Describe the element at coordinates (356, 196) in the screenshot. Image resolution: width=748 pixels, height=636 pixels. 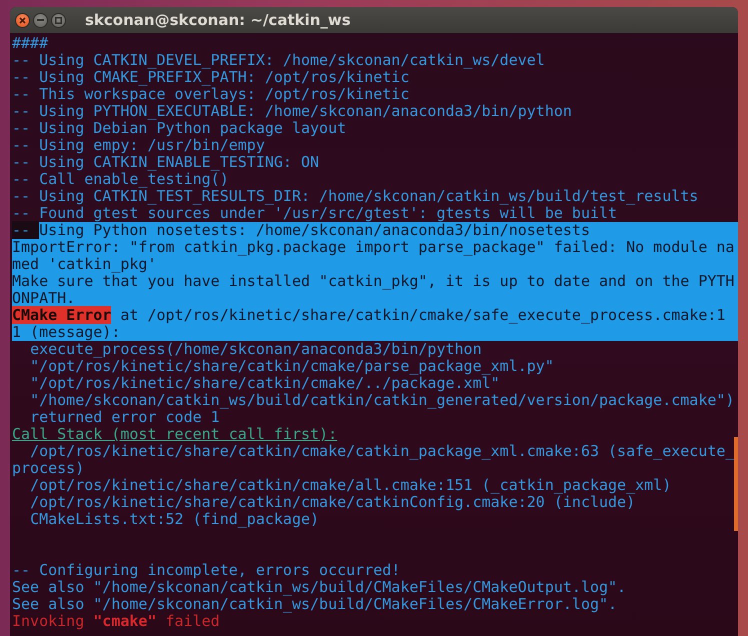
I see `terminal-line: -- Using CATKIN_TEST_RESULTS_DIR: /home/skconan/catkin_ws/build/test_results` at that location.